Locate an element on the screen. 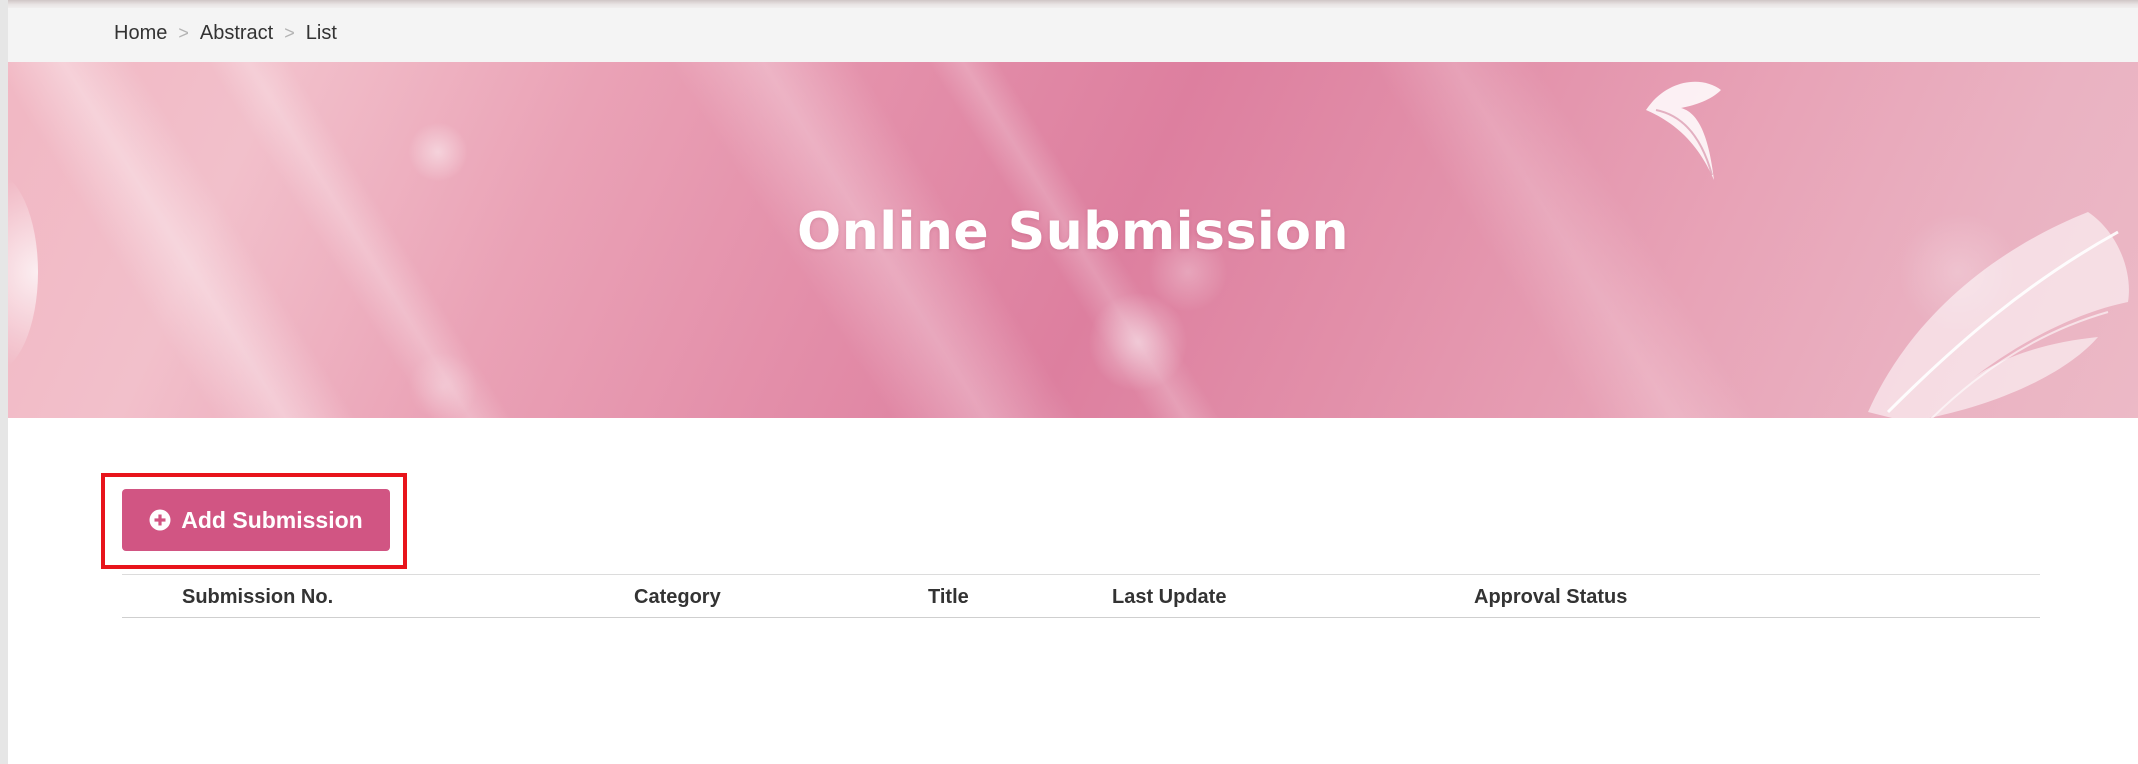 This screenshot has height=764, width=2138. column-category: Category is located at coordinates (677, 597).